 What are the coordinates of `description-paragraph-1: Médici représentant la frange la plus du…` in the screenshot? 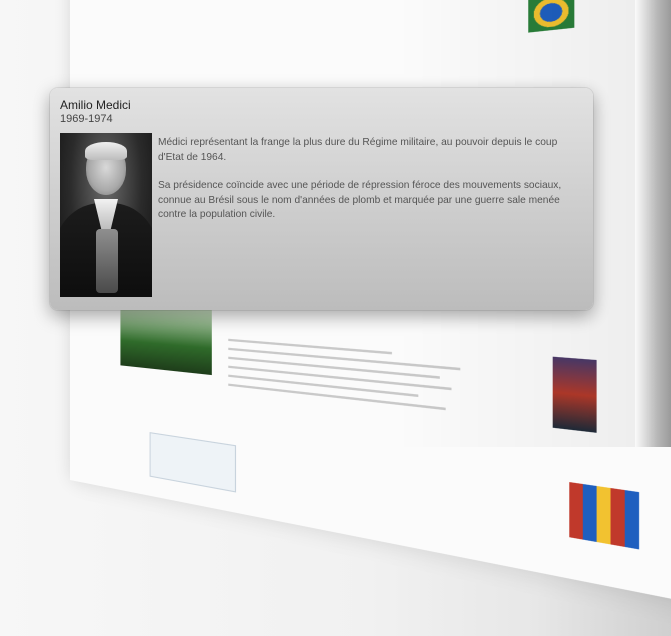 It's located at (358, 150).